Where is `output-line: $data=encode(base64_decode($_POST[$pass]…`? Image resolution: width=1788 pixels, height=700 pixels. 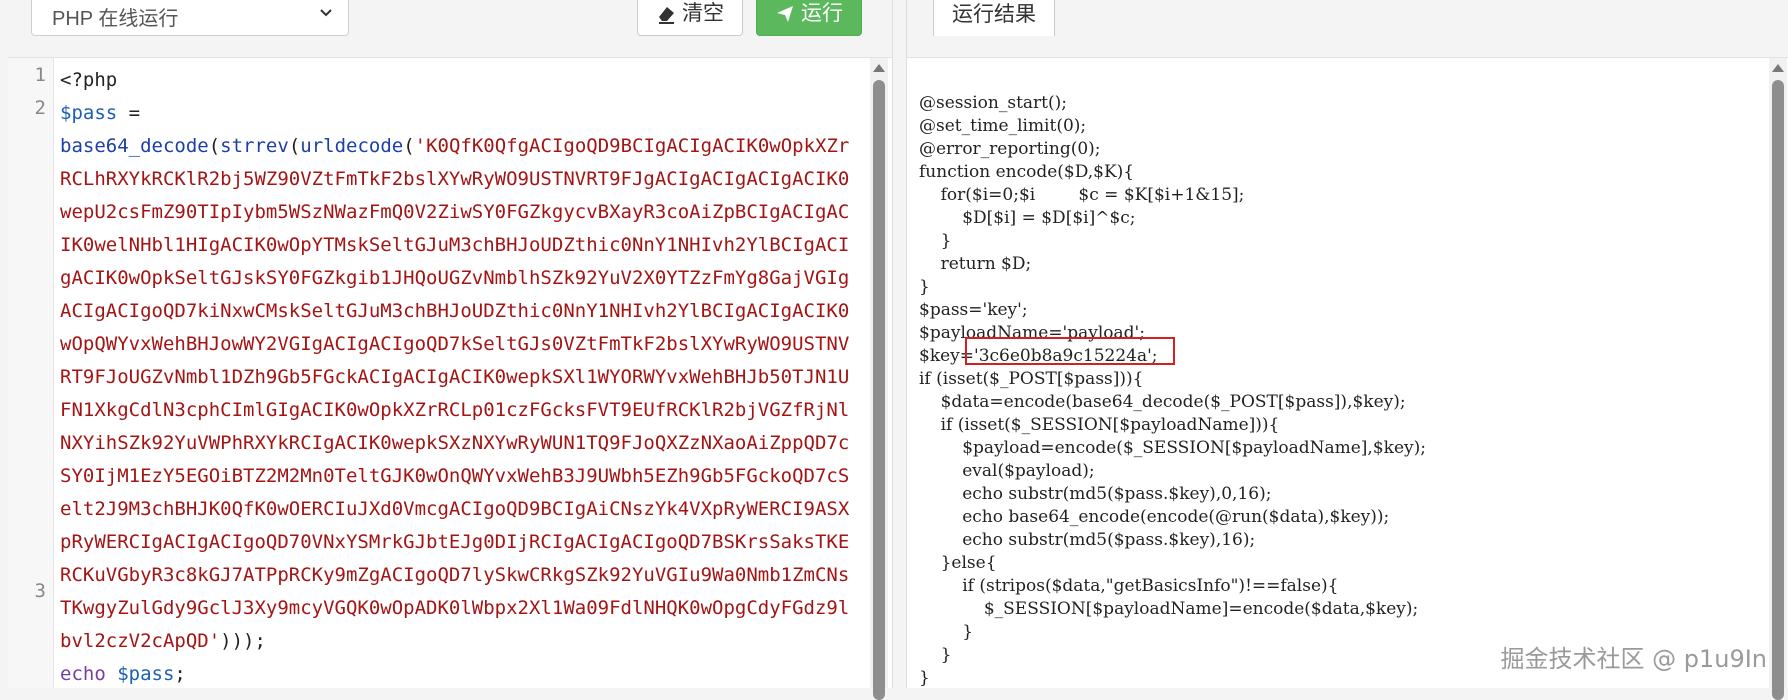
output-line: $data=encode(base64_decode($_POST[$pass]… is located at coordinates (1162, 402).